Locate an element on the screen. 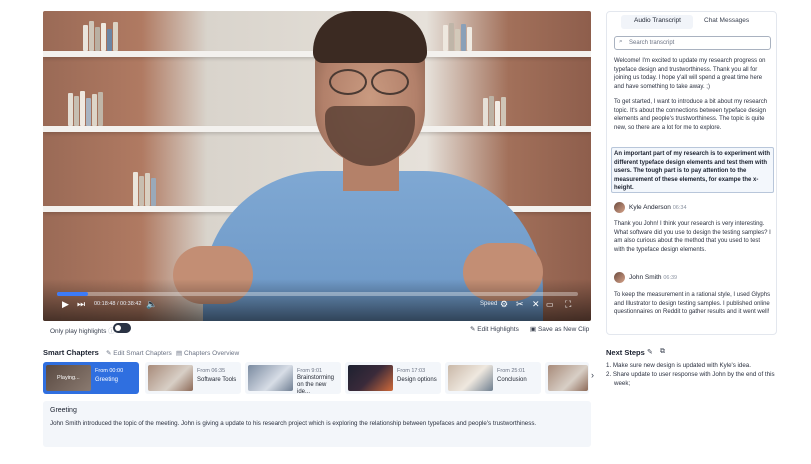 The width and height of the screenshot is (811, 464). next-steps-heading: Next Steps is located at coordinates (625, 352).